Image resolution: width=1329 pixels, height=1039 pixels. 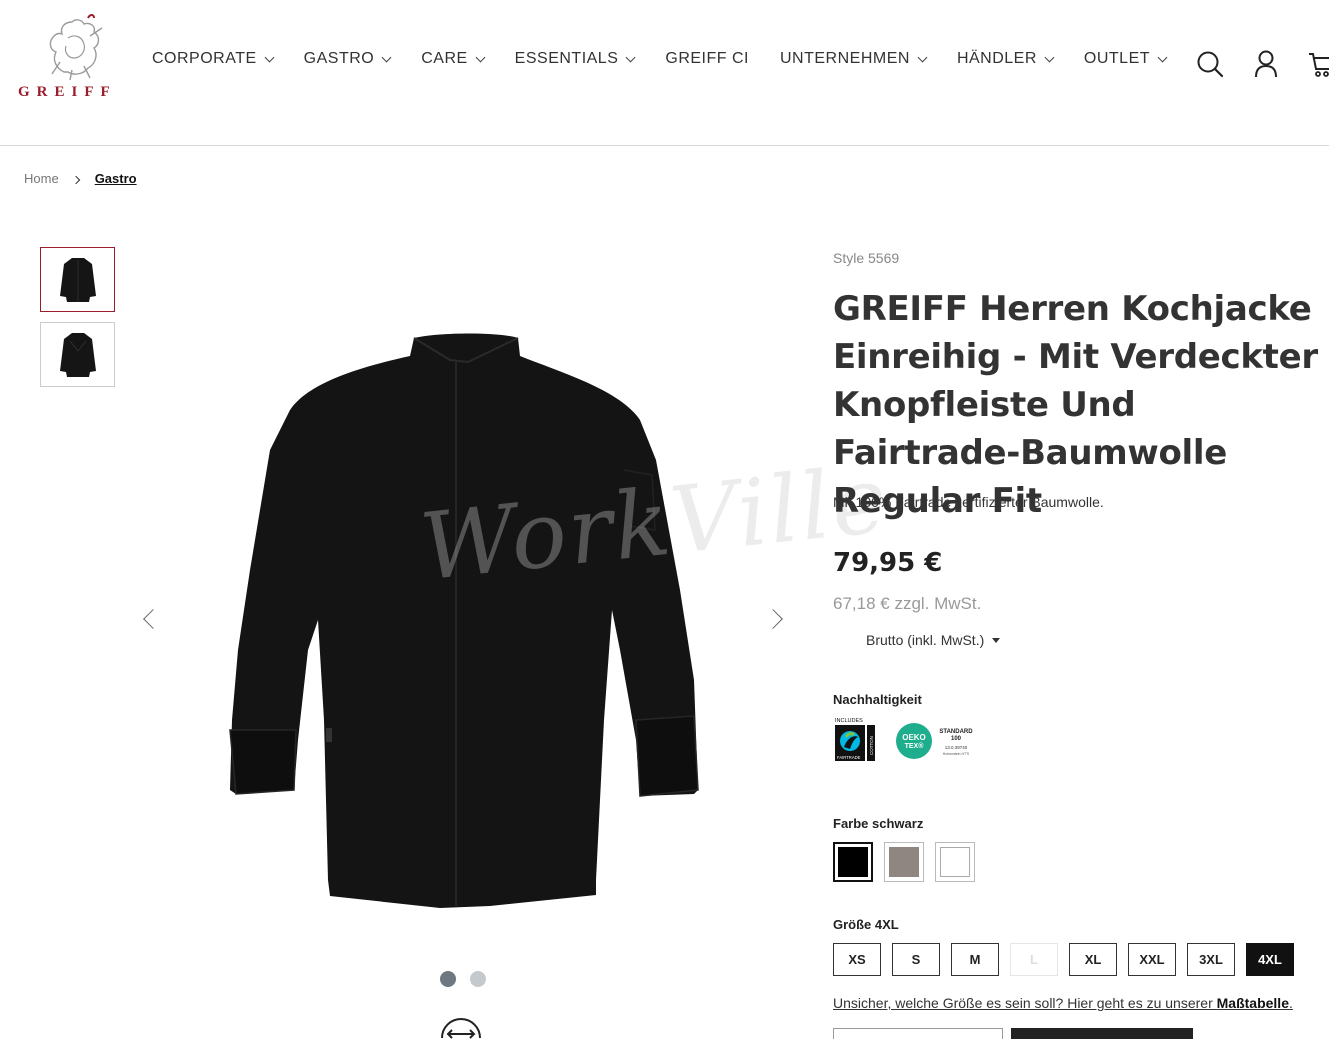 What do you see at coordinates (975, 959) in the screenshot?
I see `size-option-m: M` at bounding box center [975, 959].